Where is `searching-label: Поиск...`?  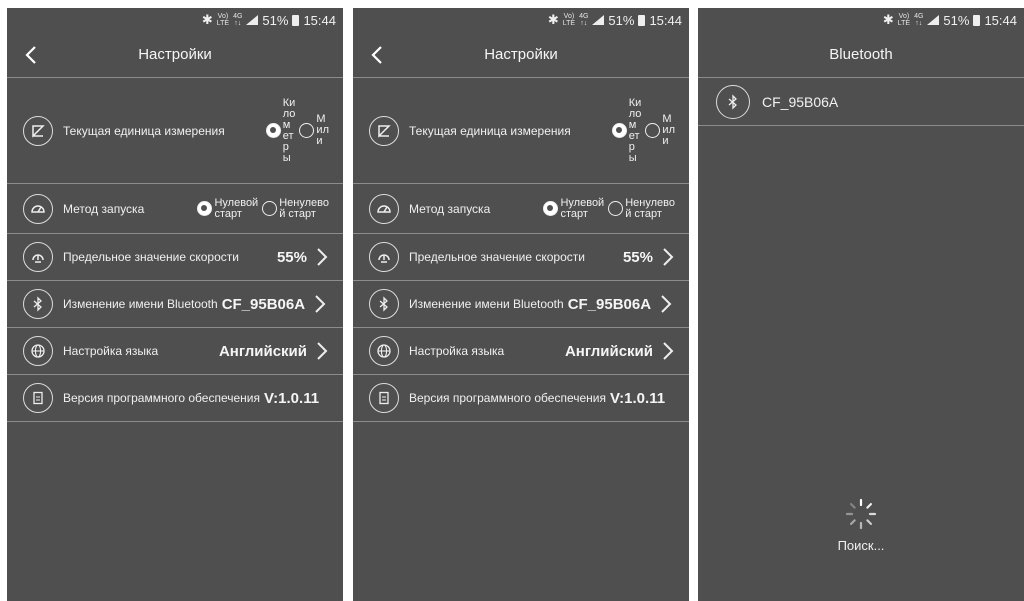 searching-label: Поиск... is located at coordinates (861, 545).